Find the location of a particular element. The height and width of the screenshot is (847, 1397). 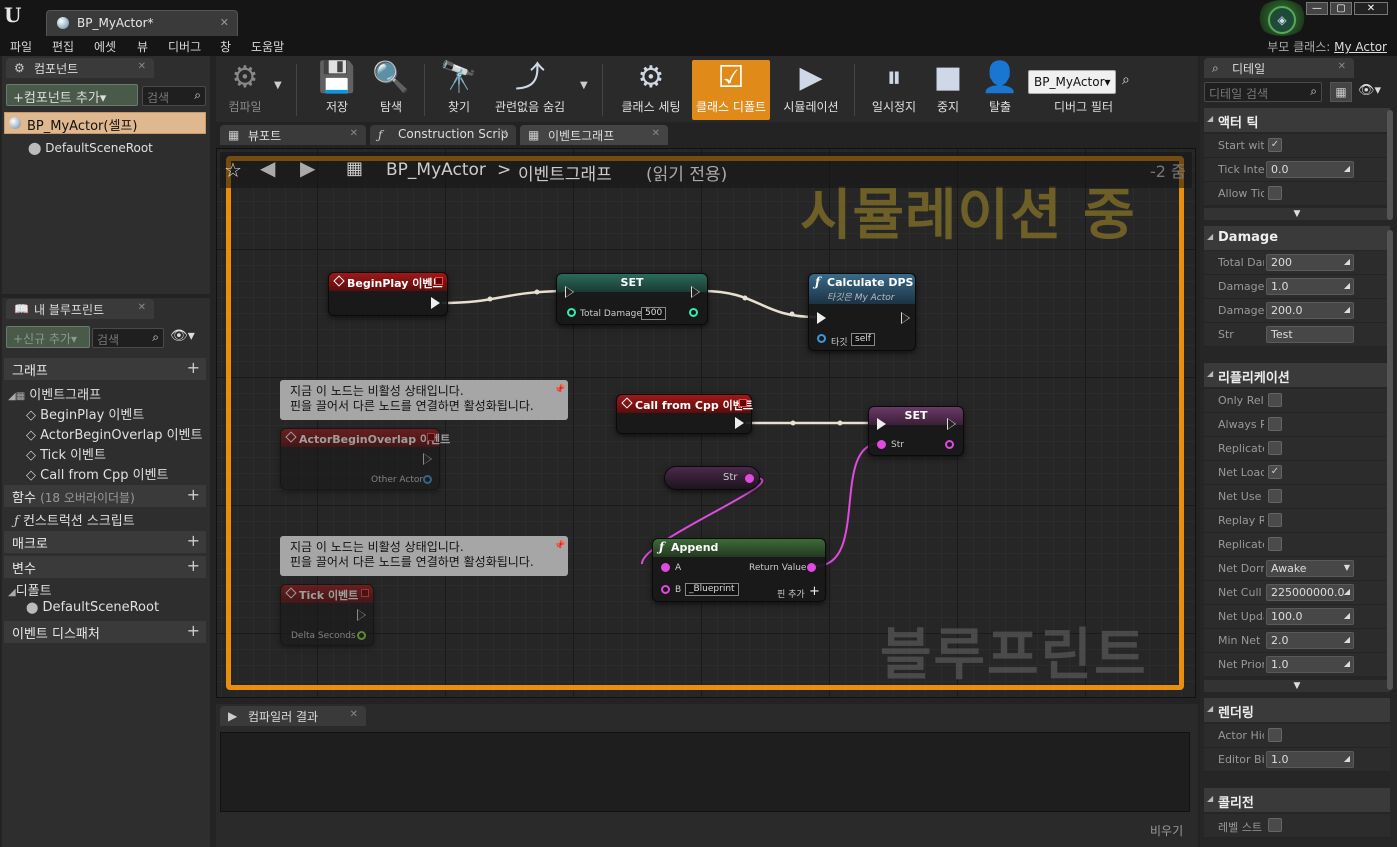

node-beginplay: BeginPlay 이벤트 is located at coordinates (388, 294).